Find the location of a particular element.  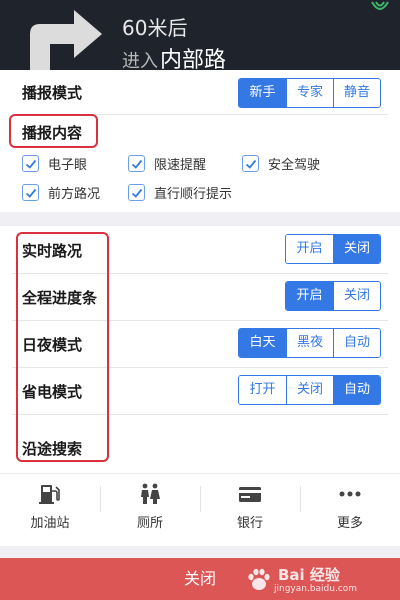

navigation-banner: 60米后 进入内部路 is located at coordinates (200, 35).